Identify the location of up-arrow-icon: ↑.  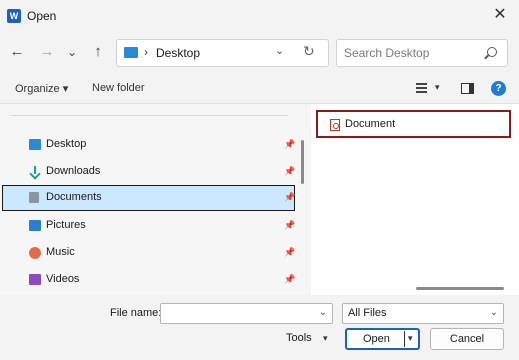
(98, 52).